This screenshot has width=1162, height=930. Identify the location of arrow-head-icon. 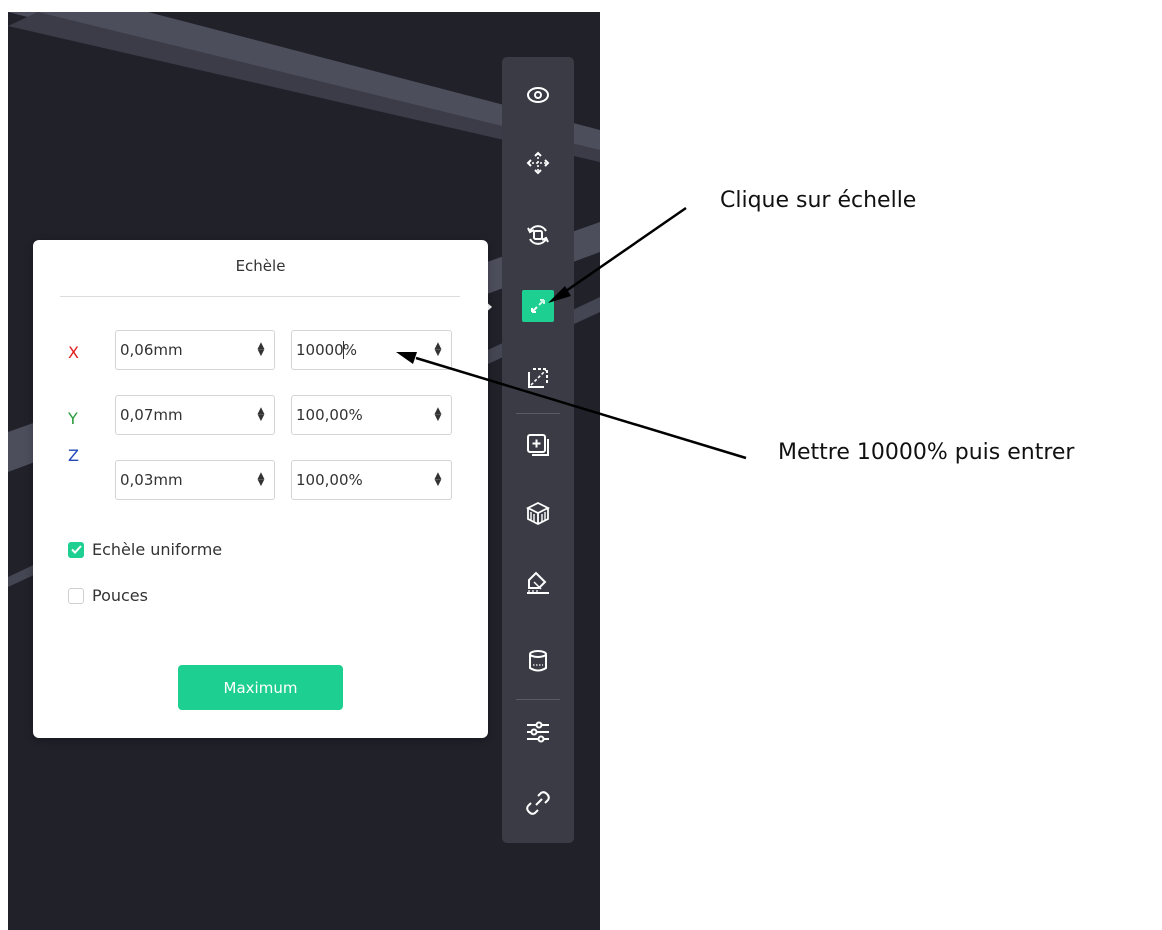
(406, 358).